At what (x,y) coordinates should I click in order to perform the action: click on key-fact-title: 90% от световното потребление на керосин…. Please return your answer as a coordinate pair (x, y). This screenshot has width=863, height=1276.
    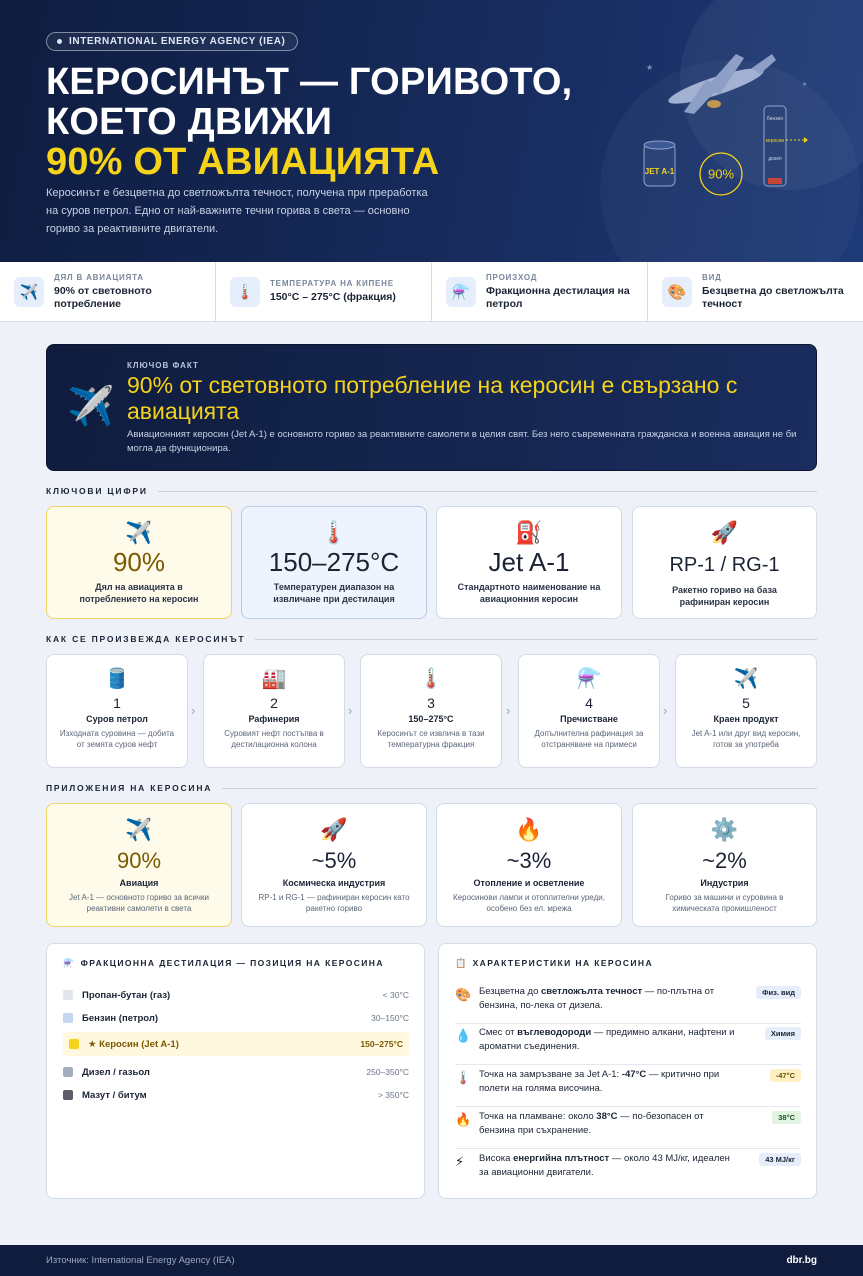
    Looking at the image, I should click on (432, 398).